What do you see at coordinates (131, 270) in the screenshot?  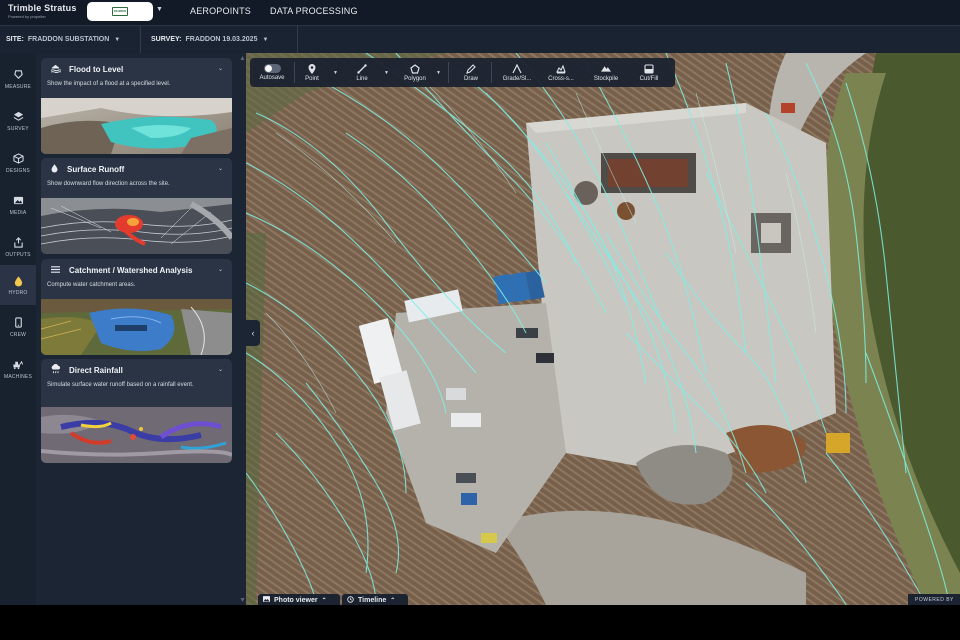 I see `card-title: Catchment / Watershed Analysis` at bounding box center [131, 270].